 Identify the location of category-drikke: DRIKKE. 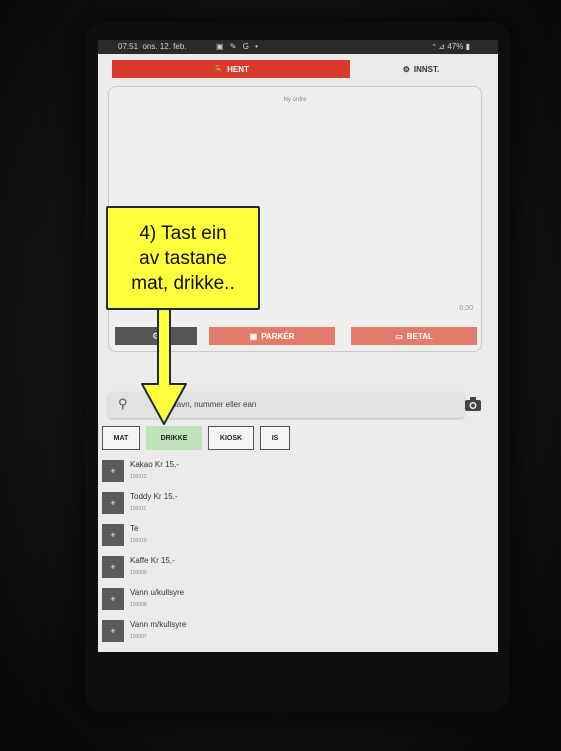
(174, 438).